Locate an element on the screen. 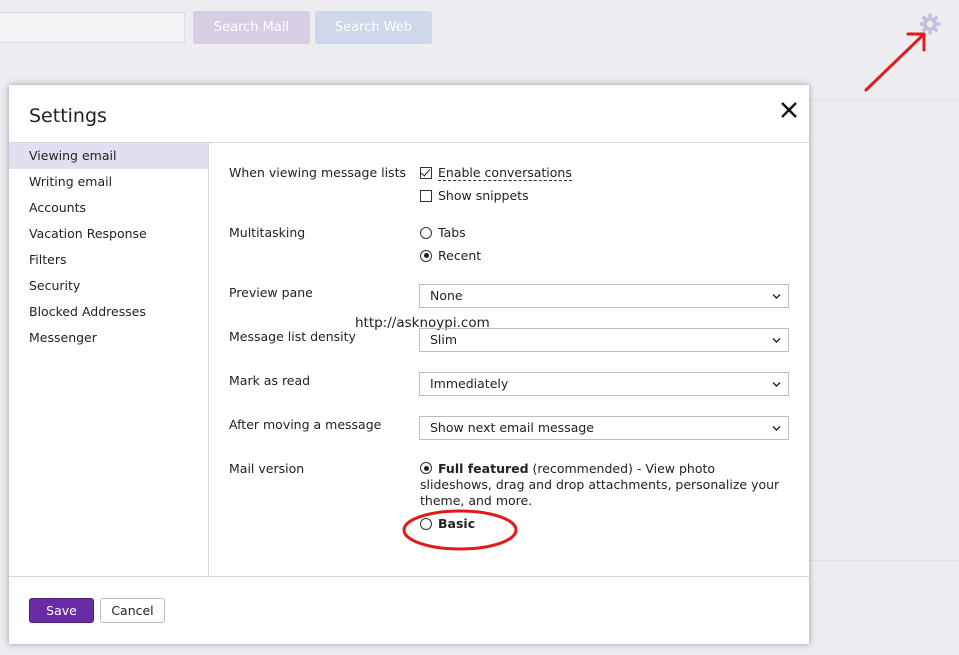 The height and width of the screenshot is (655, 959). multitasking-tabs-option: Tabs is located at coordinates (443, 232).